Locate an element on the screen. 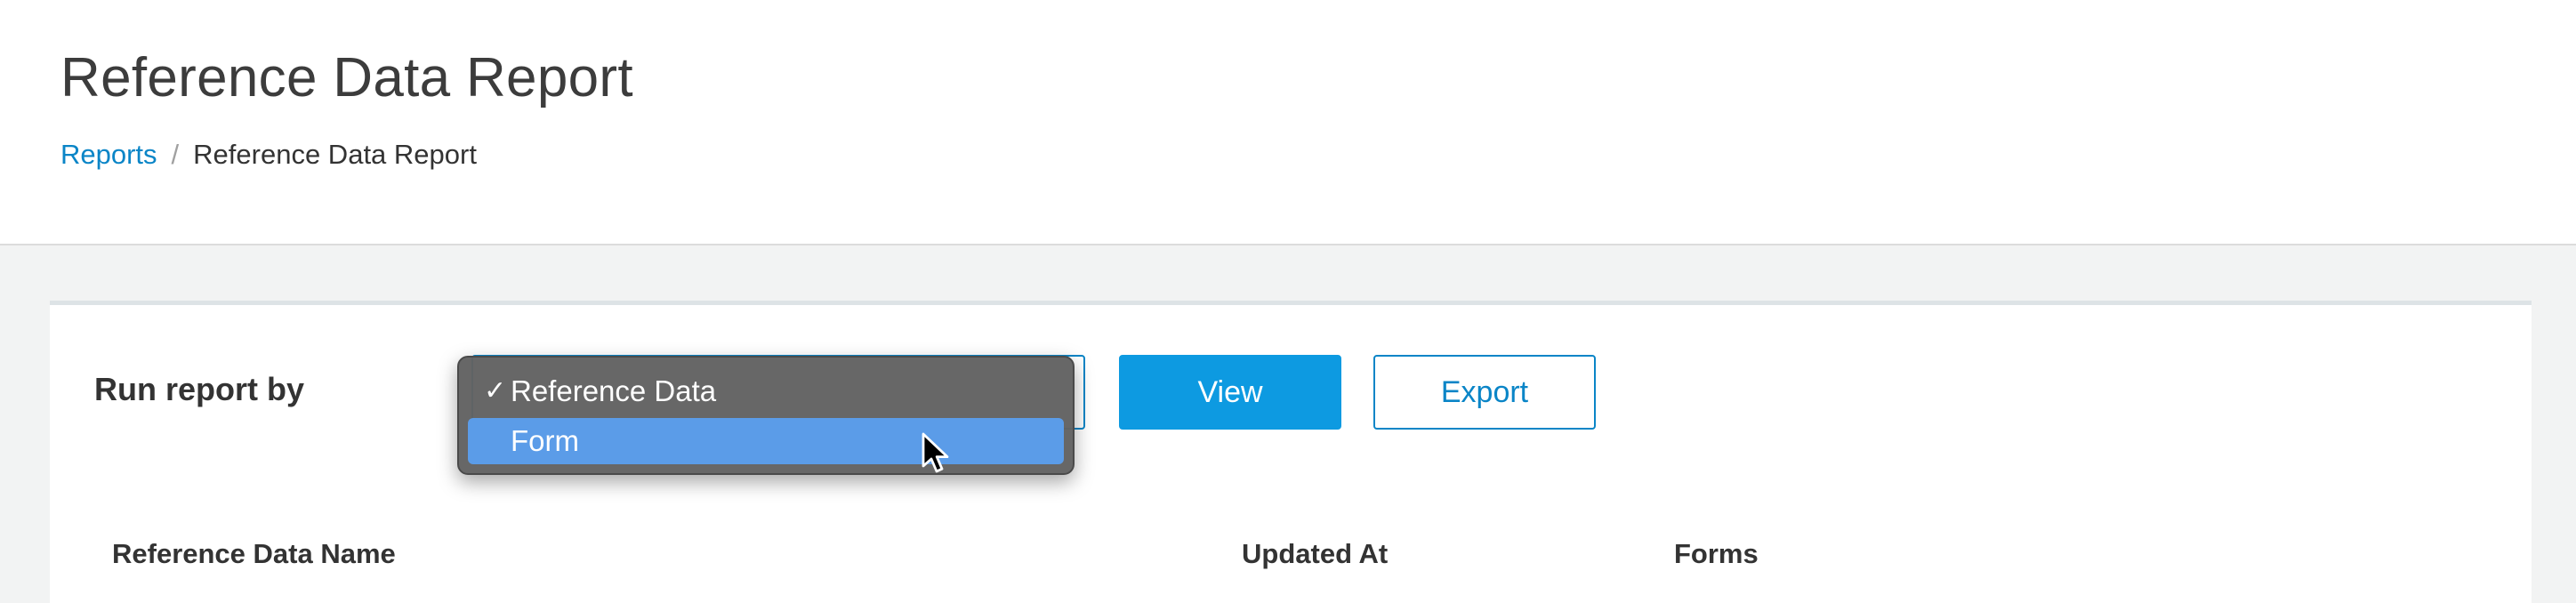  column-header-reference-data-name: Reference Data Name is located at coordinates (254, 554).